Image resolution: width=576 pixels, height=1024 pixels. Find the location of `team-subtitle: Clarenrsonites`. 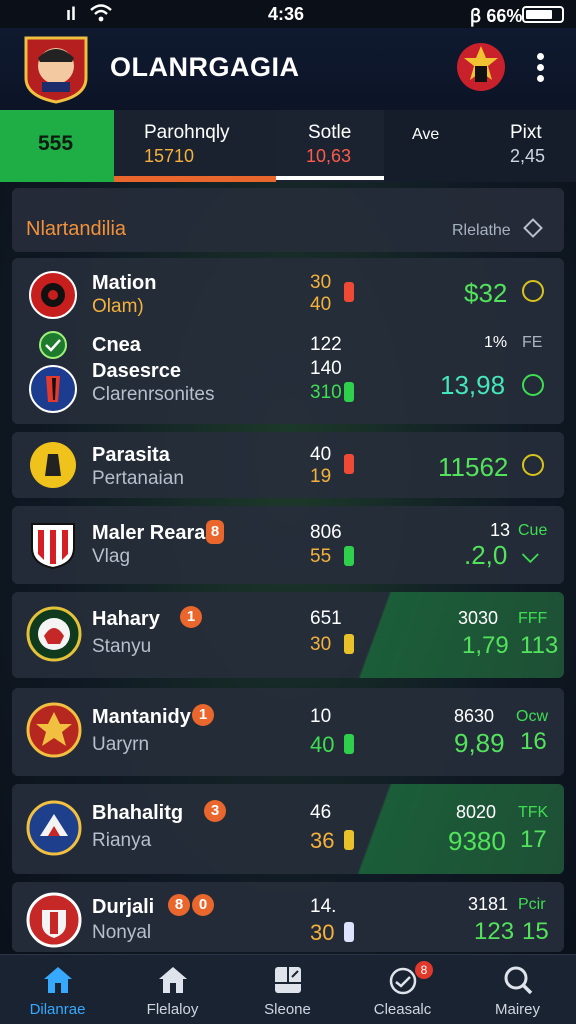

team-subtitle: Clarenrsonites is located at coordinates (153, 394).